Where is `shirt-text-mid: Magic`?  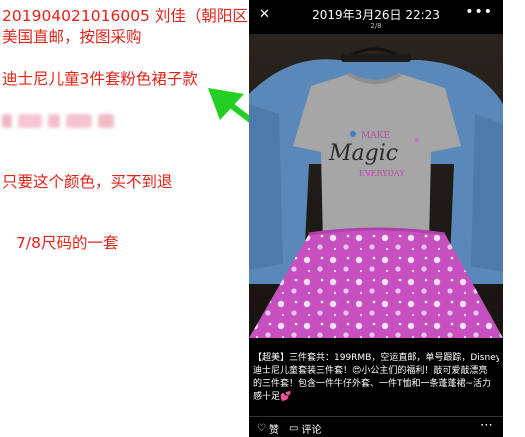 shirt-text-mid: Magic is located at coordinates (363, 153).